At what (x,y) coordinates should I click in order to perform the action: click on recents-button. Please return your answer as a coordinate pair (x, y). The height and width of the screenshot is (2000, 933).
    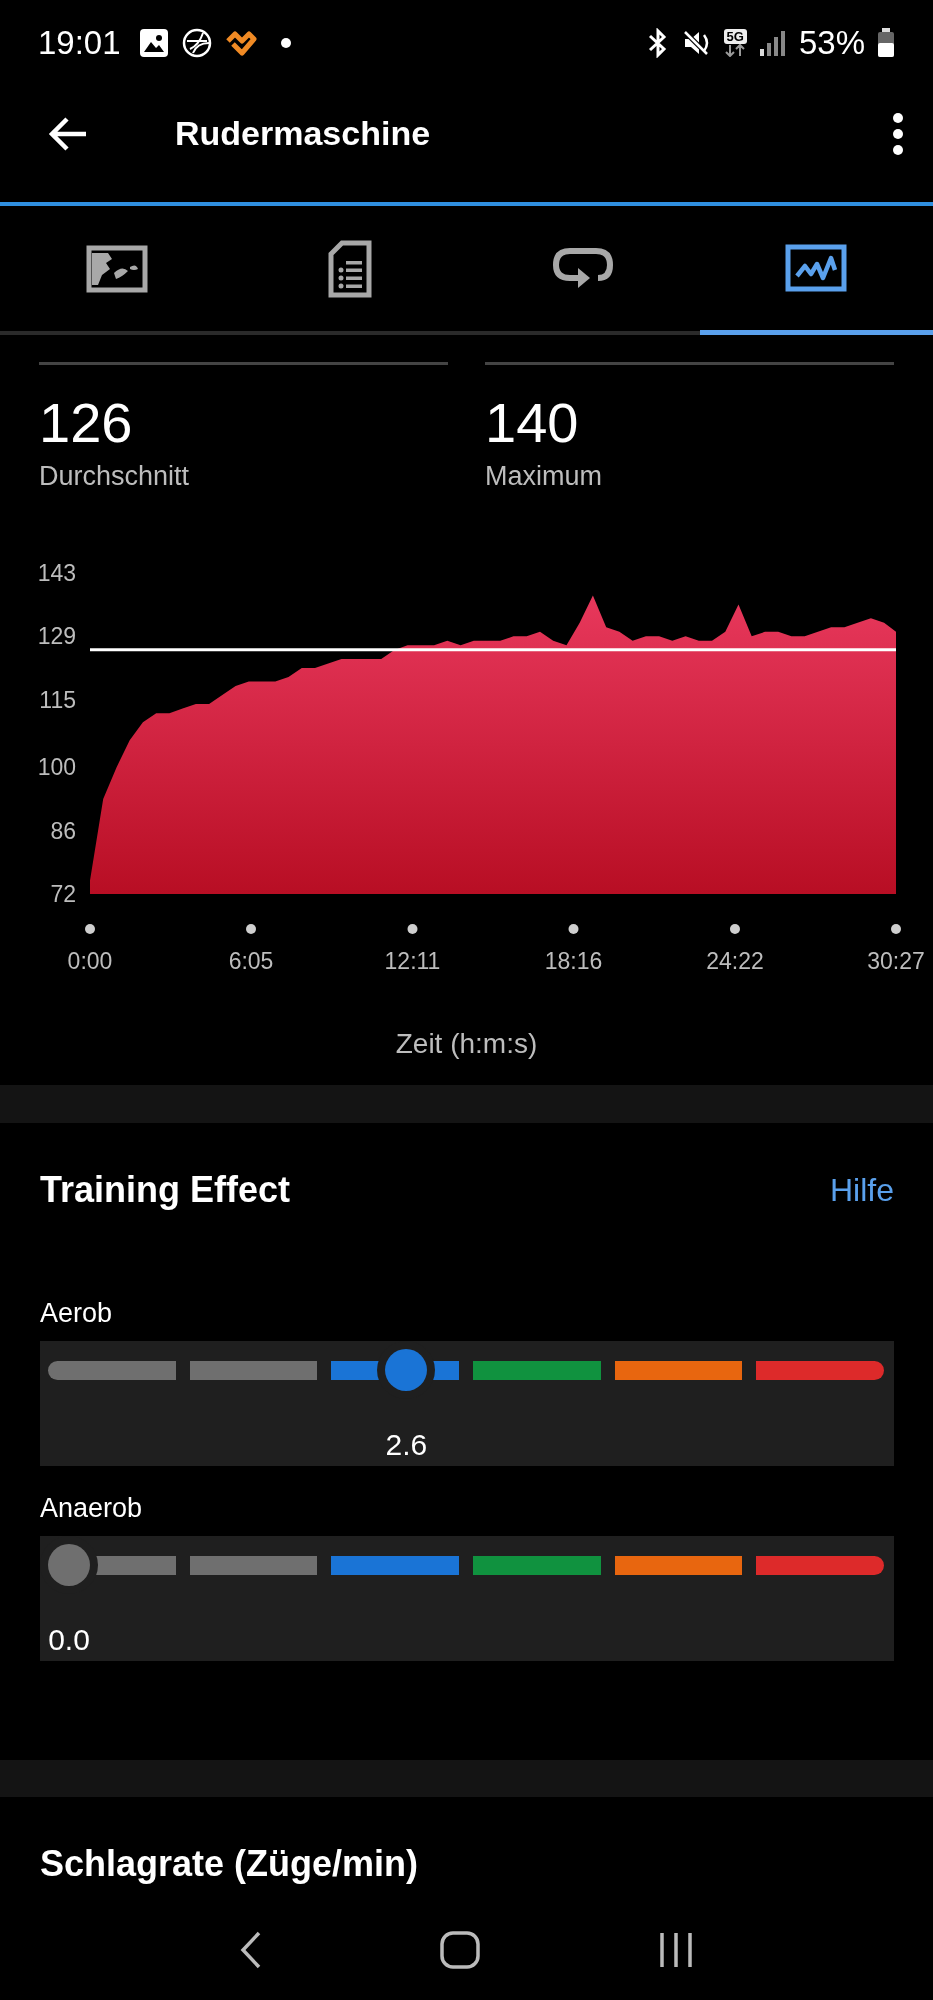
    Looking at the image, I should click on (676, 1950).